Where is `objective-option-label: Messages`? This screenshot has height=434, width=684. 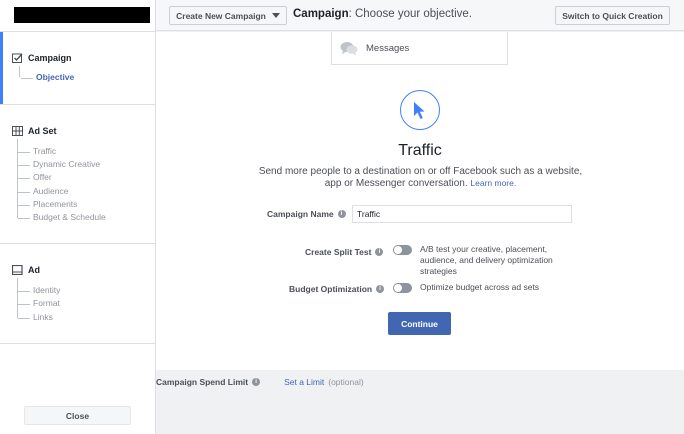
objective-option-label: Messages is located at coordinates (388, 48).